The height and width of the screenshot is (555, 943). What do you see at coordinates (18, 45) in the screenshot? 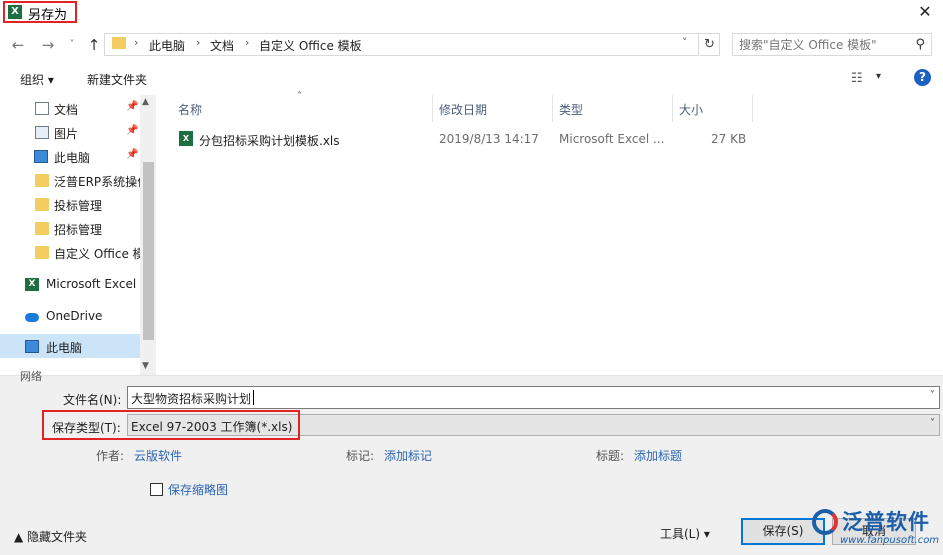
I see `back-button: ←` at bounding box center [18, 45].